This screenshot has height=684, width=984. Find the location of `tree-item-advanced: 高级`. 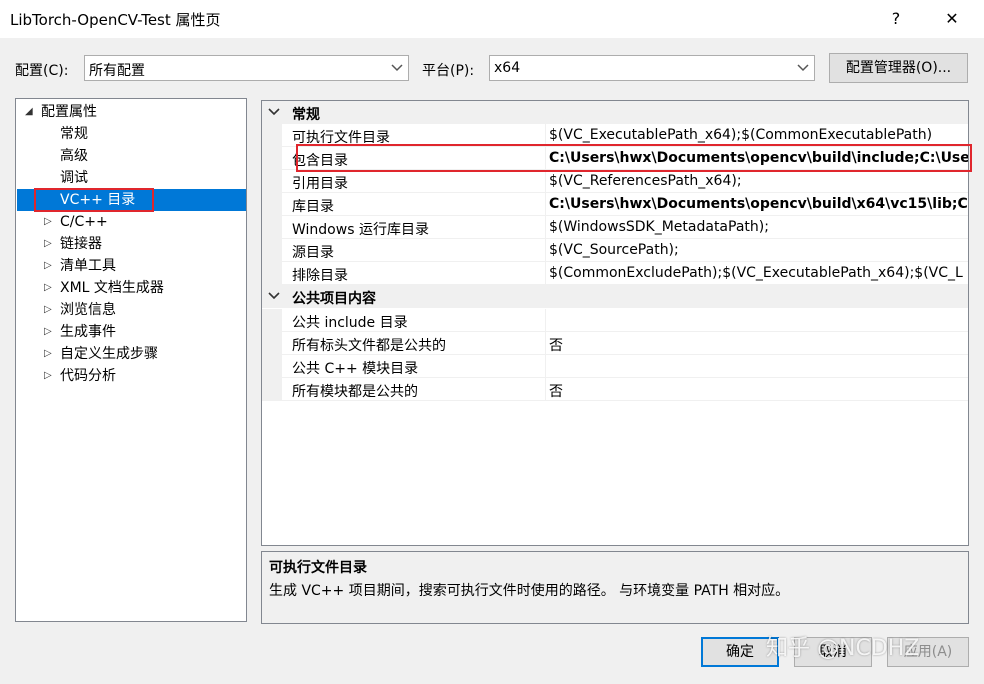

tree-item-advanced: 高级 is located at coordinates (74, 156).